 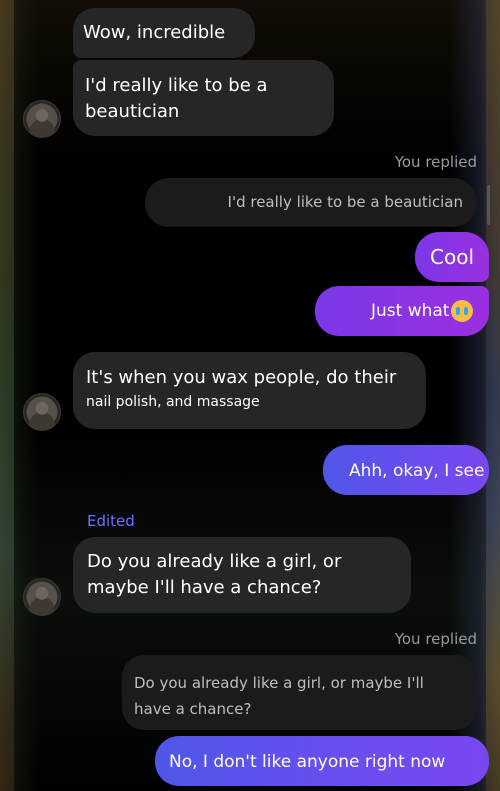 What do you see at coordinates (7, 395) in the screenshot?
I see `ambient-edge-left` at bounding box center [7, 395].